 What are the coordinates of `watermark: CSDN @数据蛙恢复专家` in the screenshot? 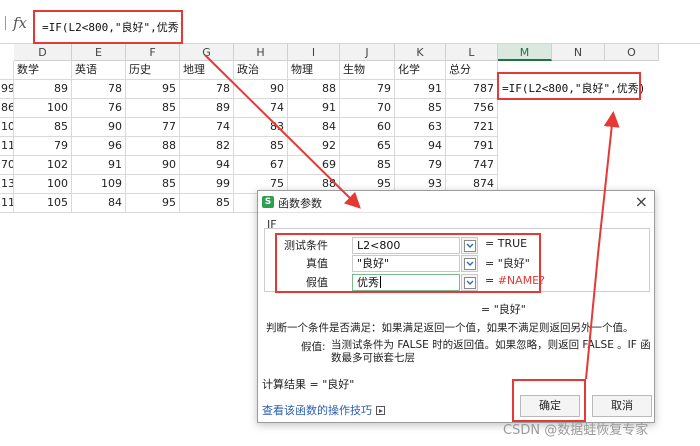 It's located at (576, 430).